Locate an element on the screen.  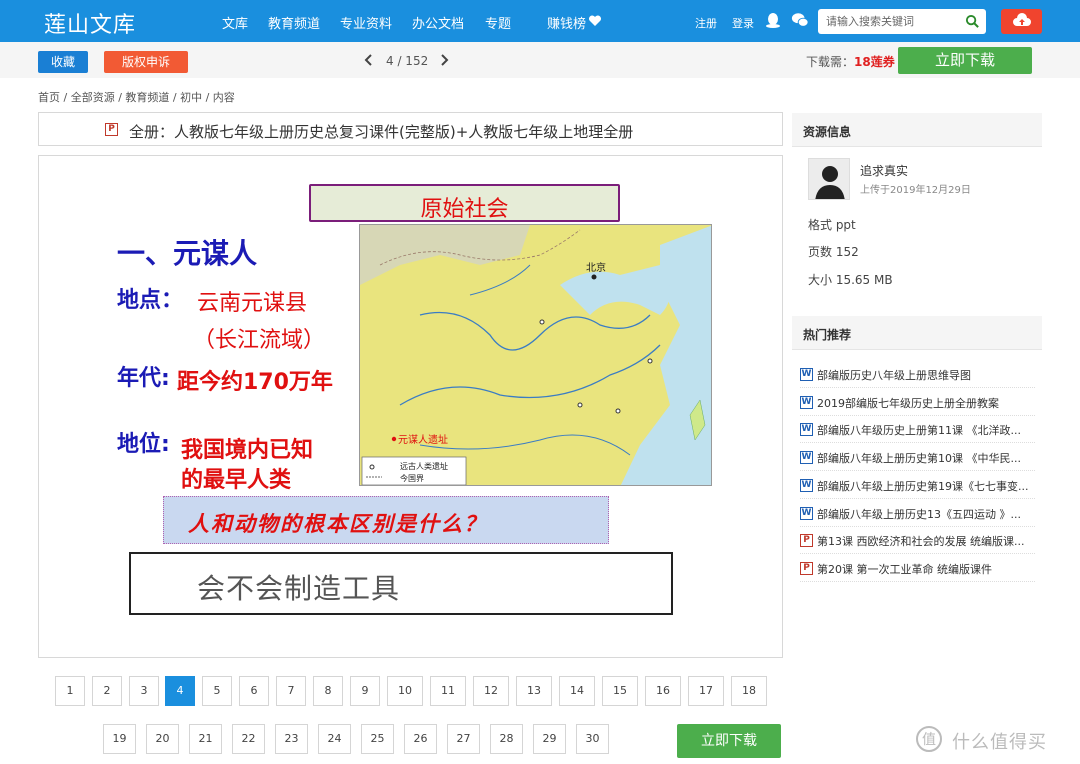
page-button: 28 is located at coordinates (506, 739).